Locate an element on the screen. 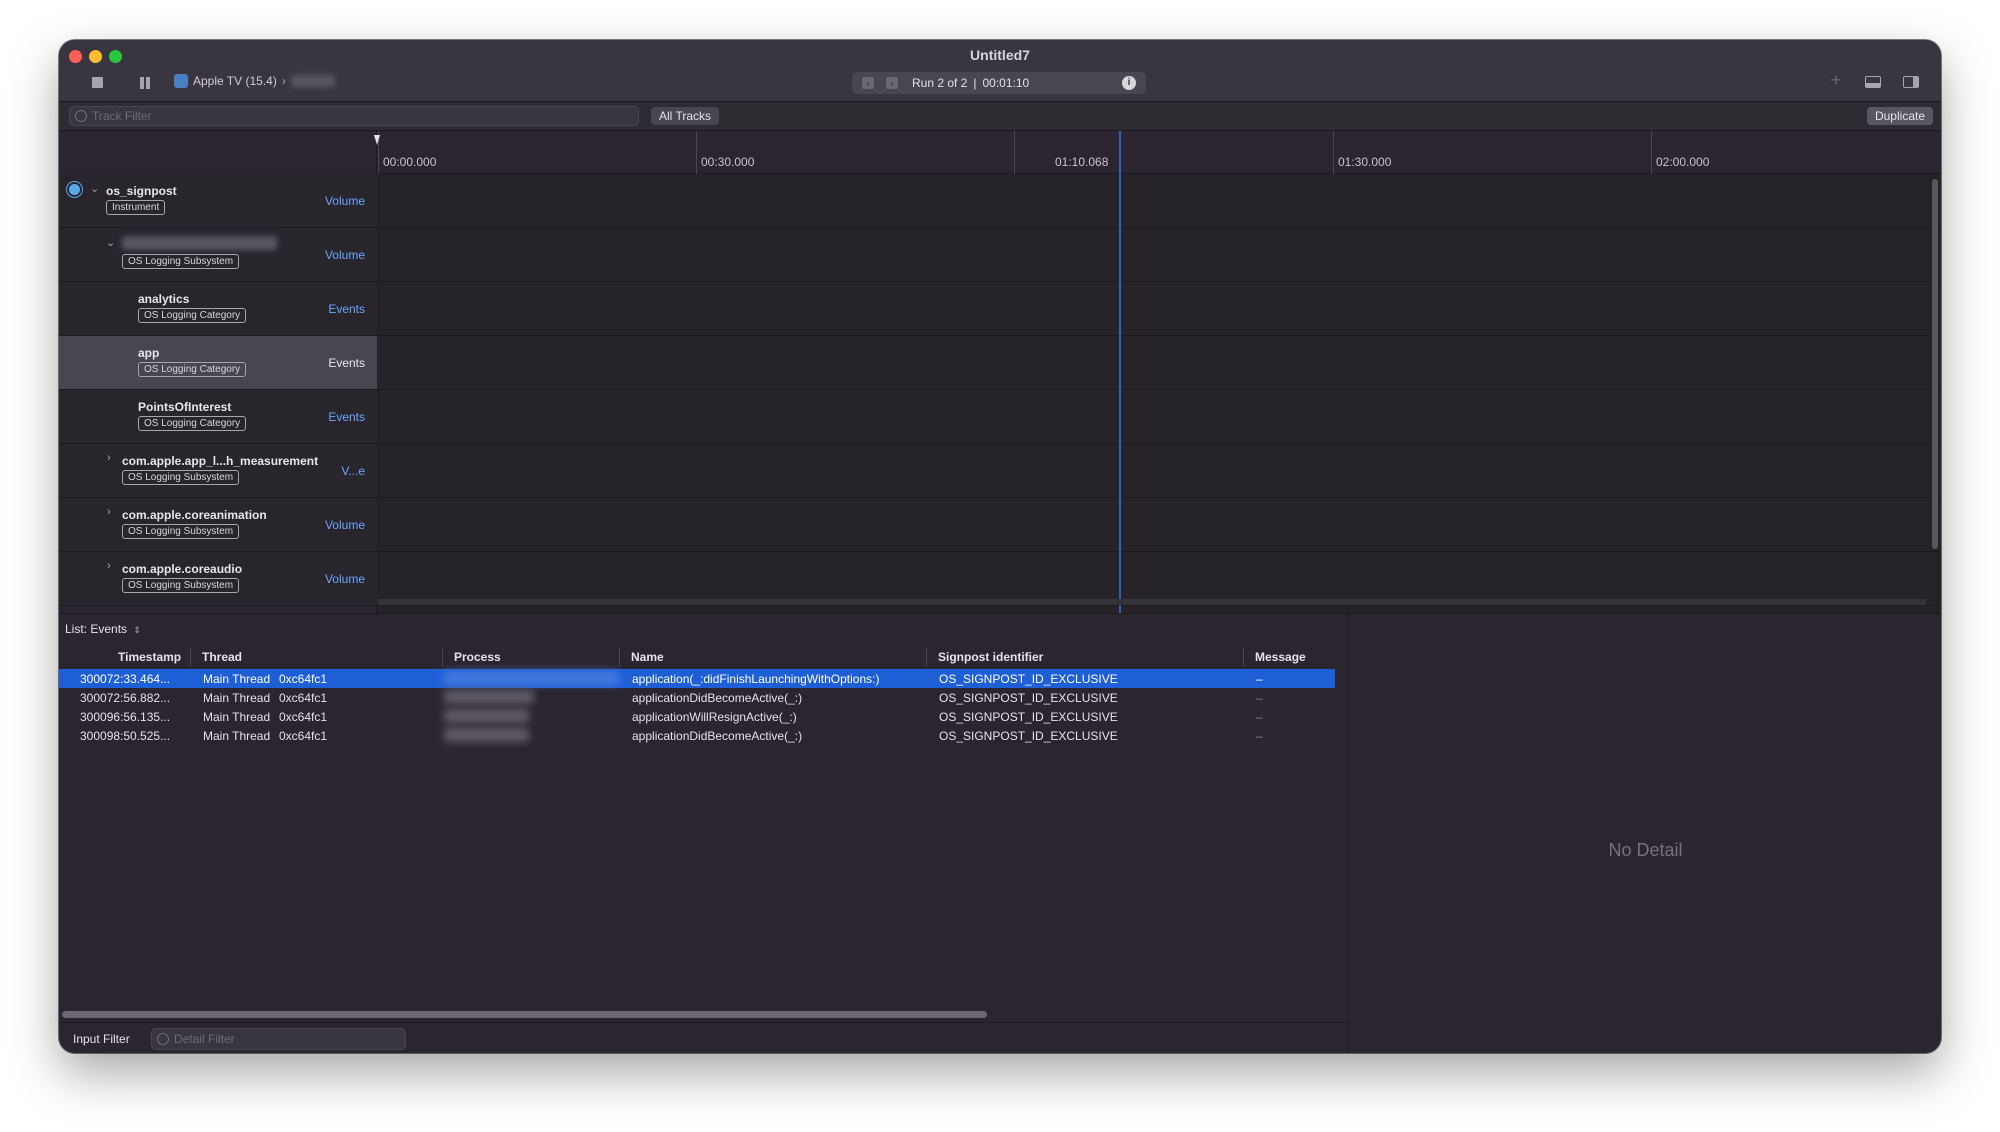  track-filter-placeholder: Track Filter is located at coordinates (122, 116).